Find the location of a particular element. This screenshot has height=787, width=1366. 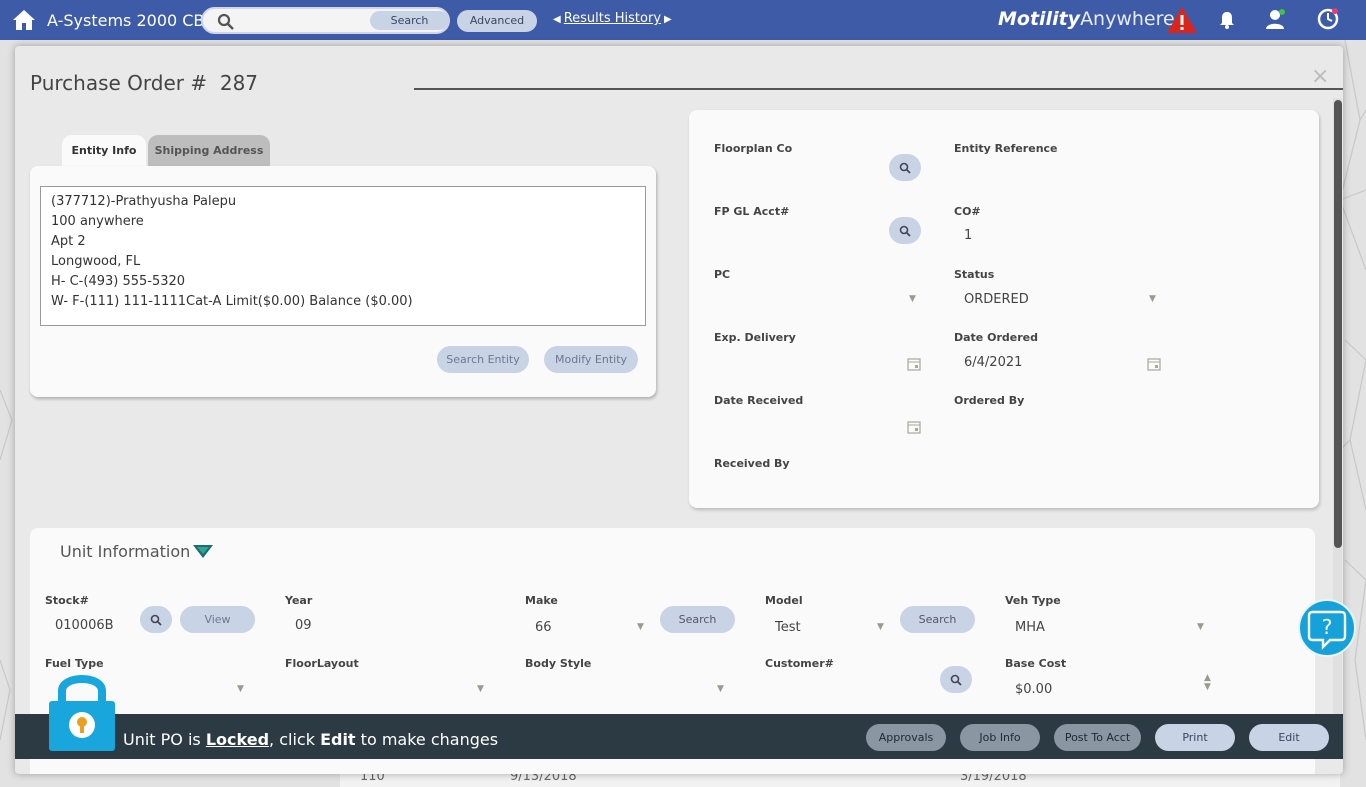

results-history-nav: ◀ Results History ▶ is located at coordinates (612, 18).